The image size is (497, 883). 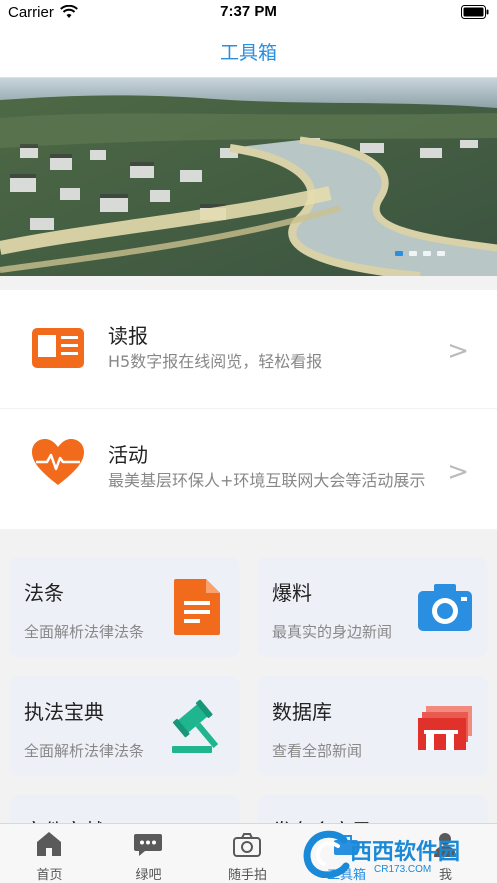 What do you see at coordinates (195, 726) in the screenshot?
I see `gavel-icon` at bounding box center [195, 726].